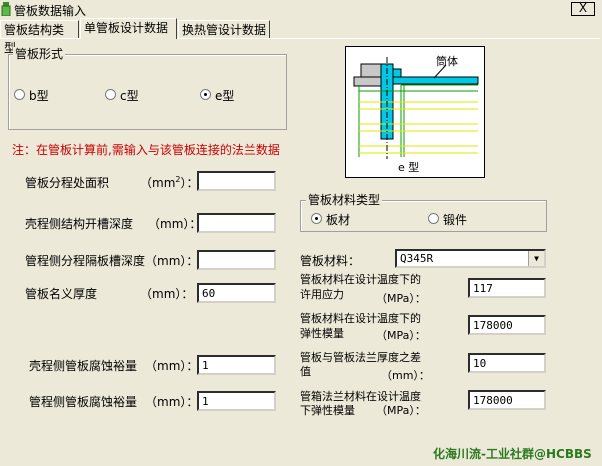 This screenshot has width=602, height=466. What do you see at coordinates (61, 294) in the screenshot?
I see `nominal-thickness-label: 管板名义厚度` at bounding box center [61, 294].